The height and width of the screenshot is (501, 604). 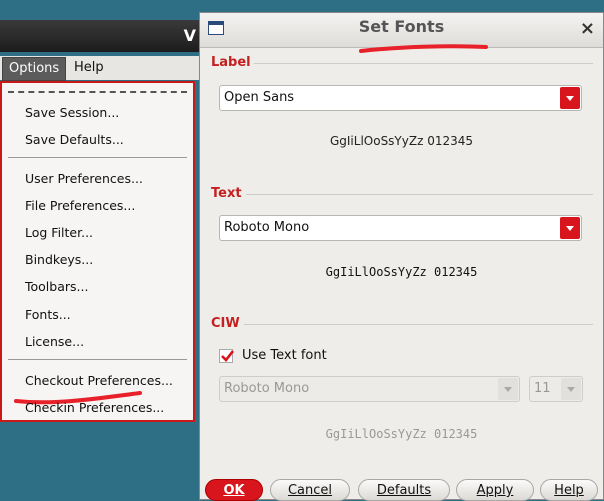 What do you see at coordinates (310, 490) in the screenshot?
I see `cancel-button: Cancel` at bounding box center [310, 490].